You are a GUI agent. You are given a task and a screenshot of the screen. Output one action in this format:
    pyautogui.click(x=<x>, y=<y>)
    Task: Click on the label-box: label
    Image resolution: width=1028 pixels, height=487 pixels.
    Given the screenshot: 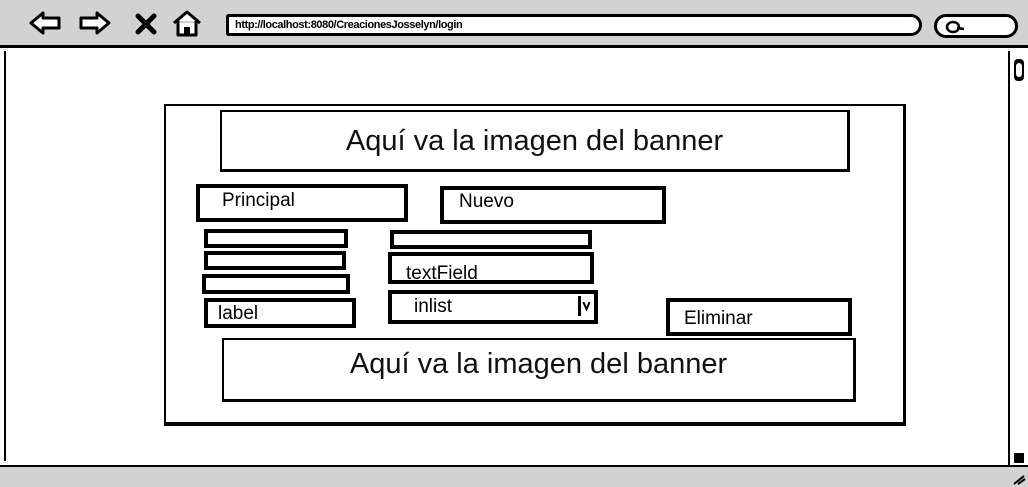 What is the action you would take?
    pyautogui.click(x=280, y=313)
    